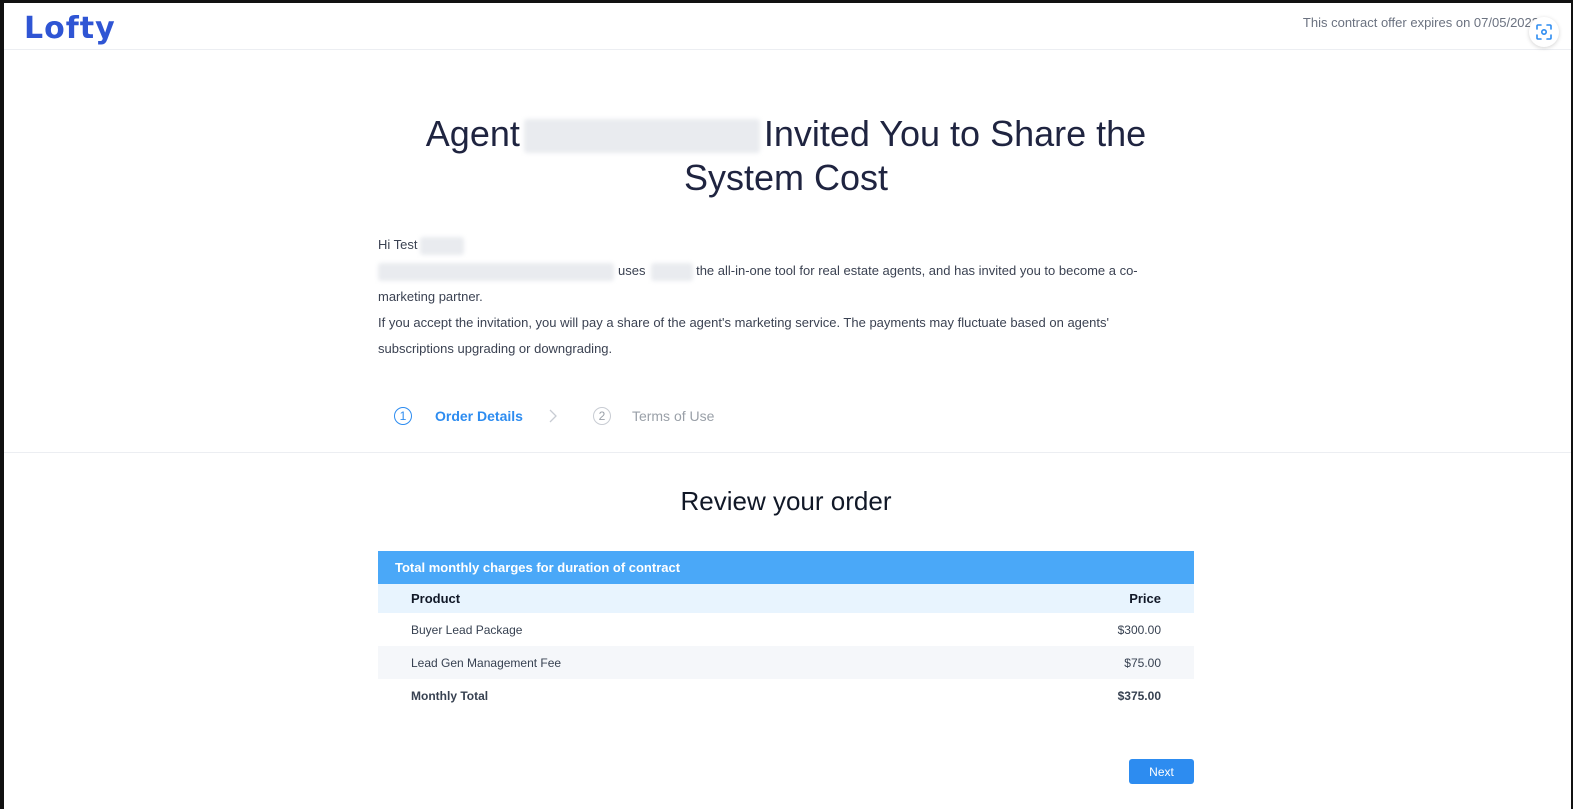 This screenshot has width=1573, height=809. What do you see at coordinates (1145, 598) in the screenshot?
I see `column-price: Price` at bounding box center [1145, 598].